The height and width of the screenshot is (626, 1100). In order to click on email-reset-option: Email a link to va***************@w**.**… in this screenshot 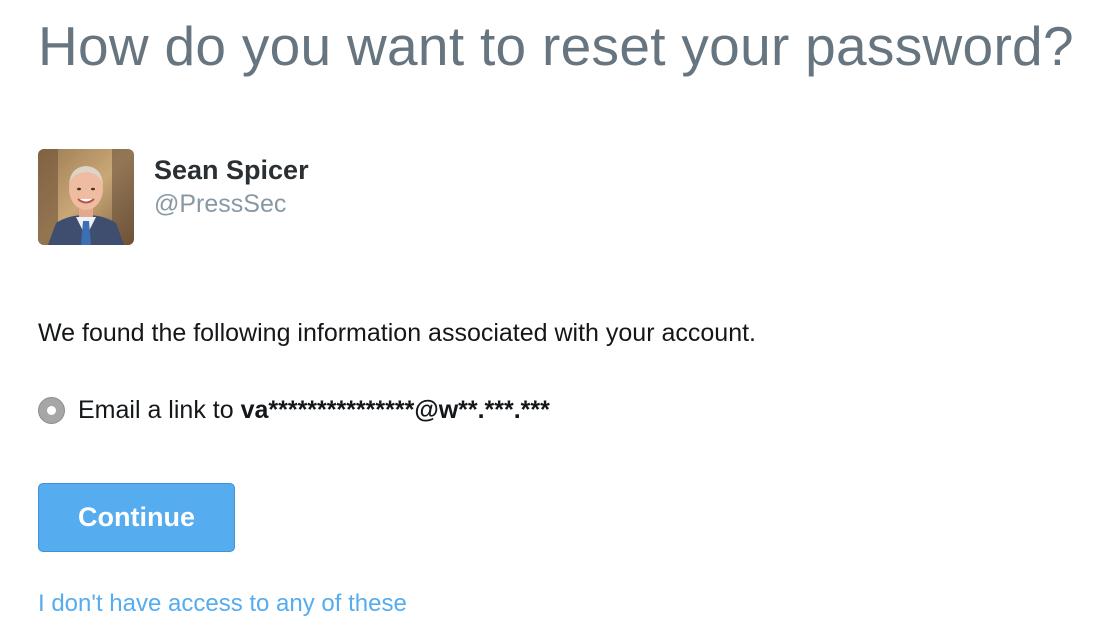, I will do `click(294, 410)`.